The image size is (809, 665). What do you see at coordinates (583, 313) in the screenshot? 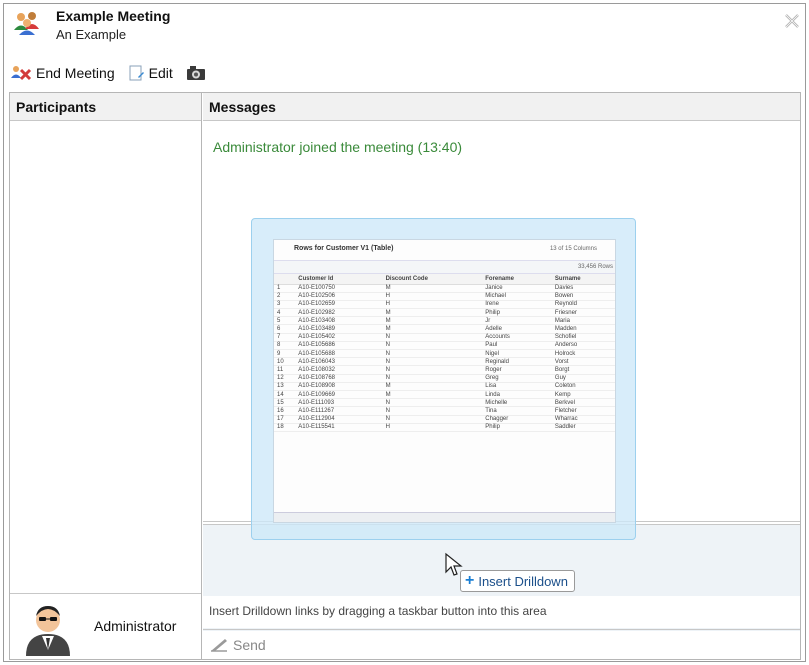
I see `preview-table-cell: Friesner` at bounding box center [583, 313].